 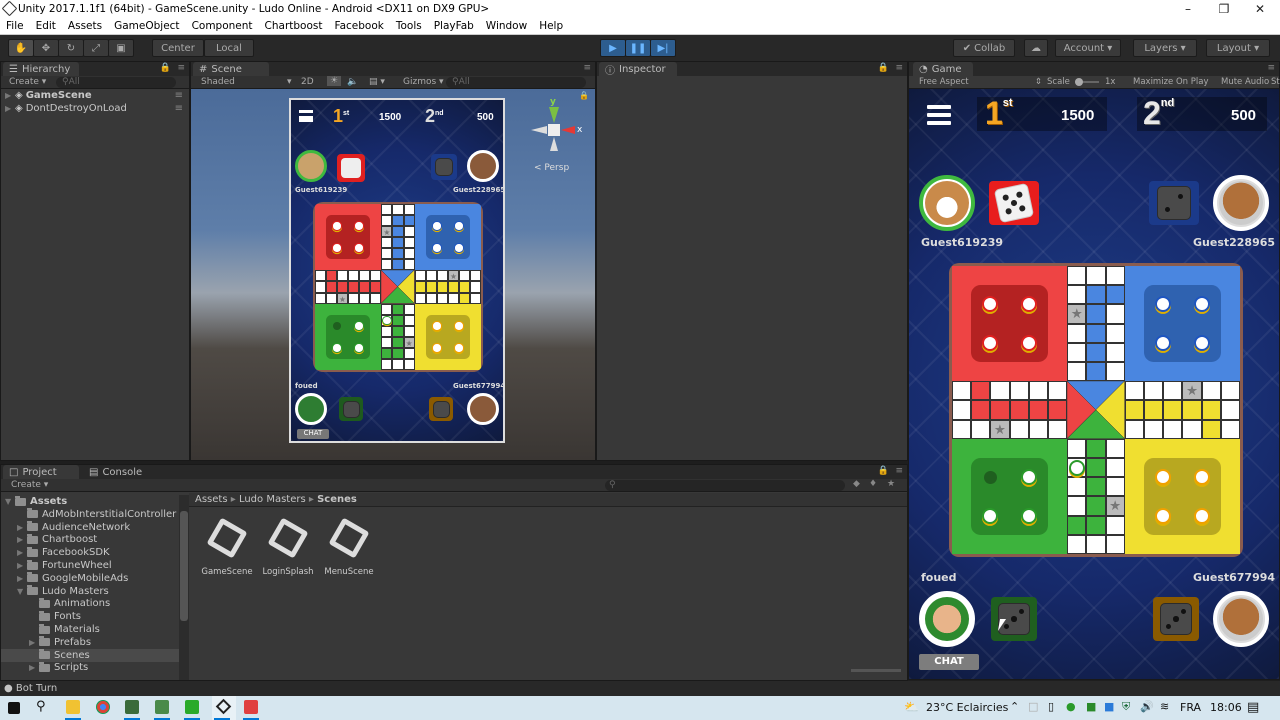 I want to click on menu-chartboost: Chartboost, so click(x=294, y=26).